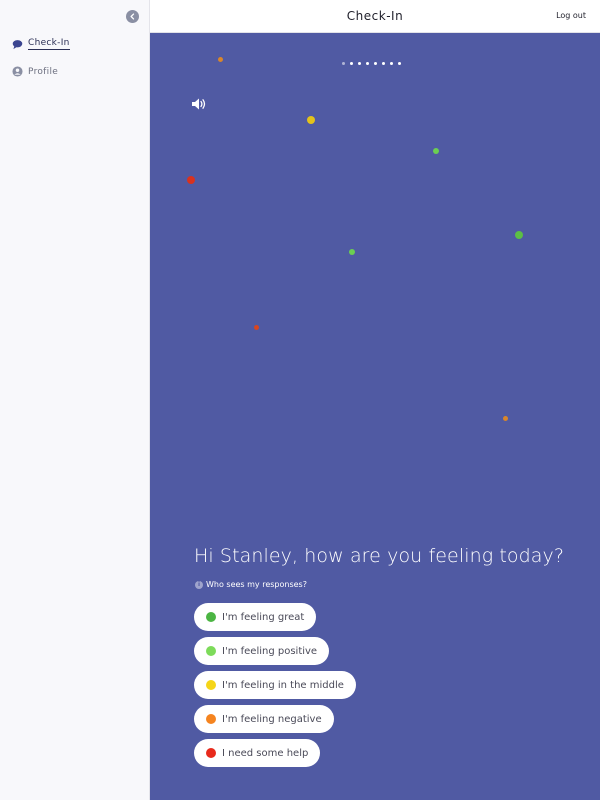 The image size is (600, 800). What do you see at coordinates (283, 685) in the screenshot?
I see `mood-option-label: I'm feeling in the middle` at bounding box center [283, 685].